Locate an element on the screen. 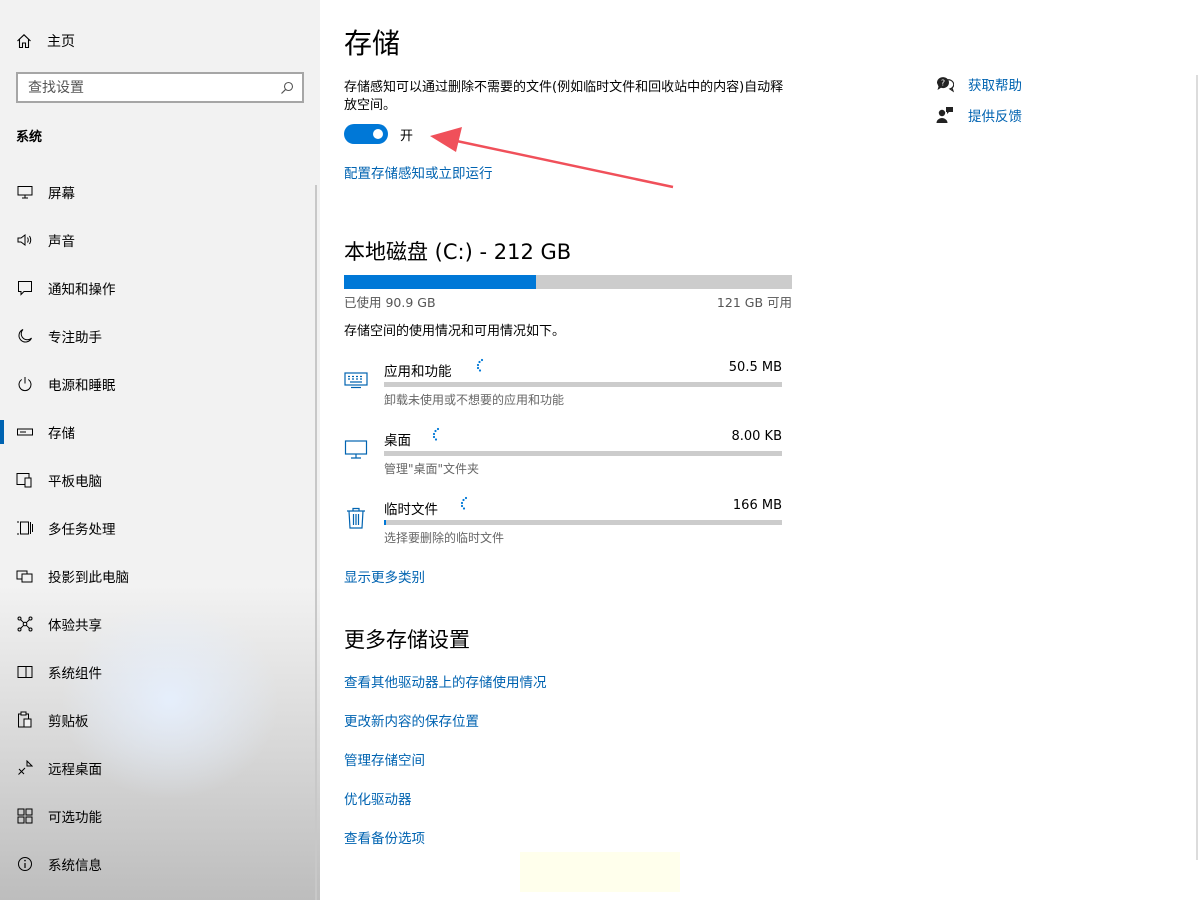  category-description: 卸载未使用或不想要的应用和功能 is located at coordinates (474, 400).